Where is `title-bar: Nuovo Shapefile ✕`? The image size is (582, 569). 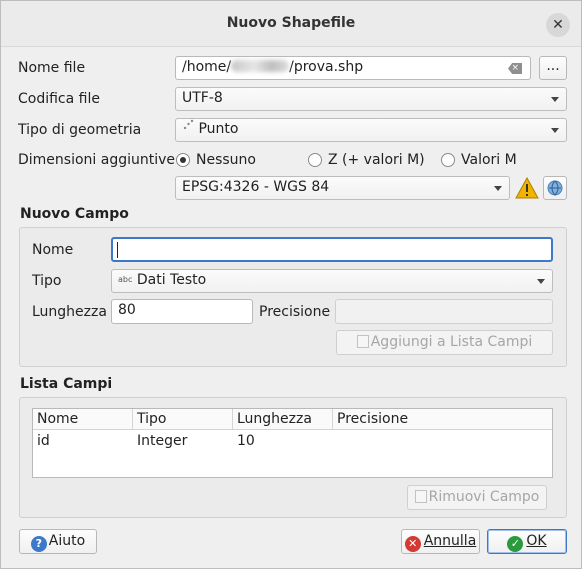 title-bar: Nuovo Shapefile ✕ is located at coordinates (291, 24).